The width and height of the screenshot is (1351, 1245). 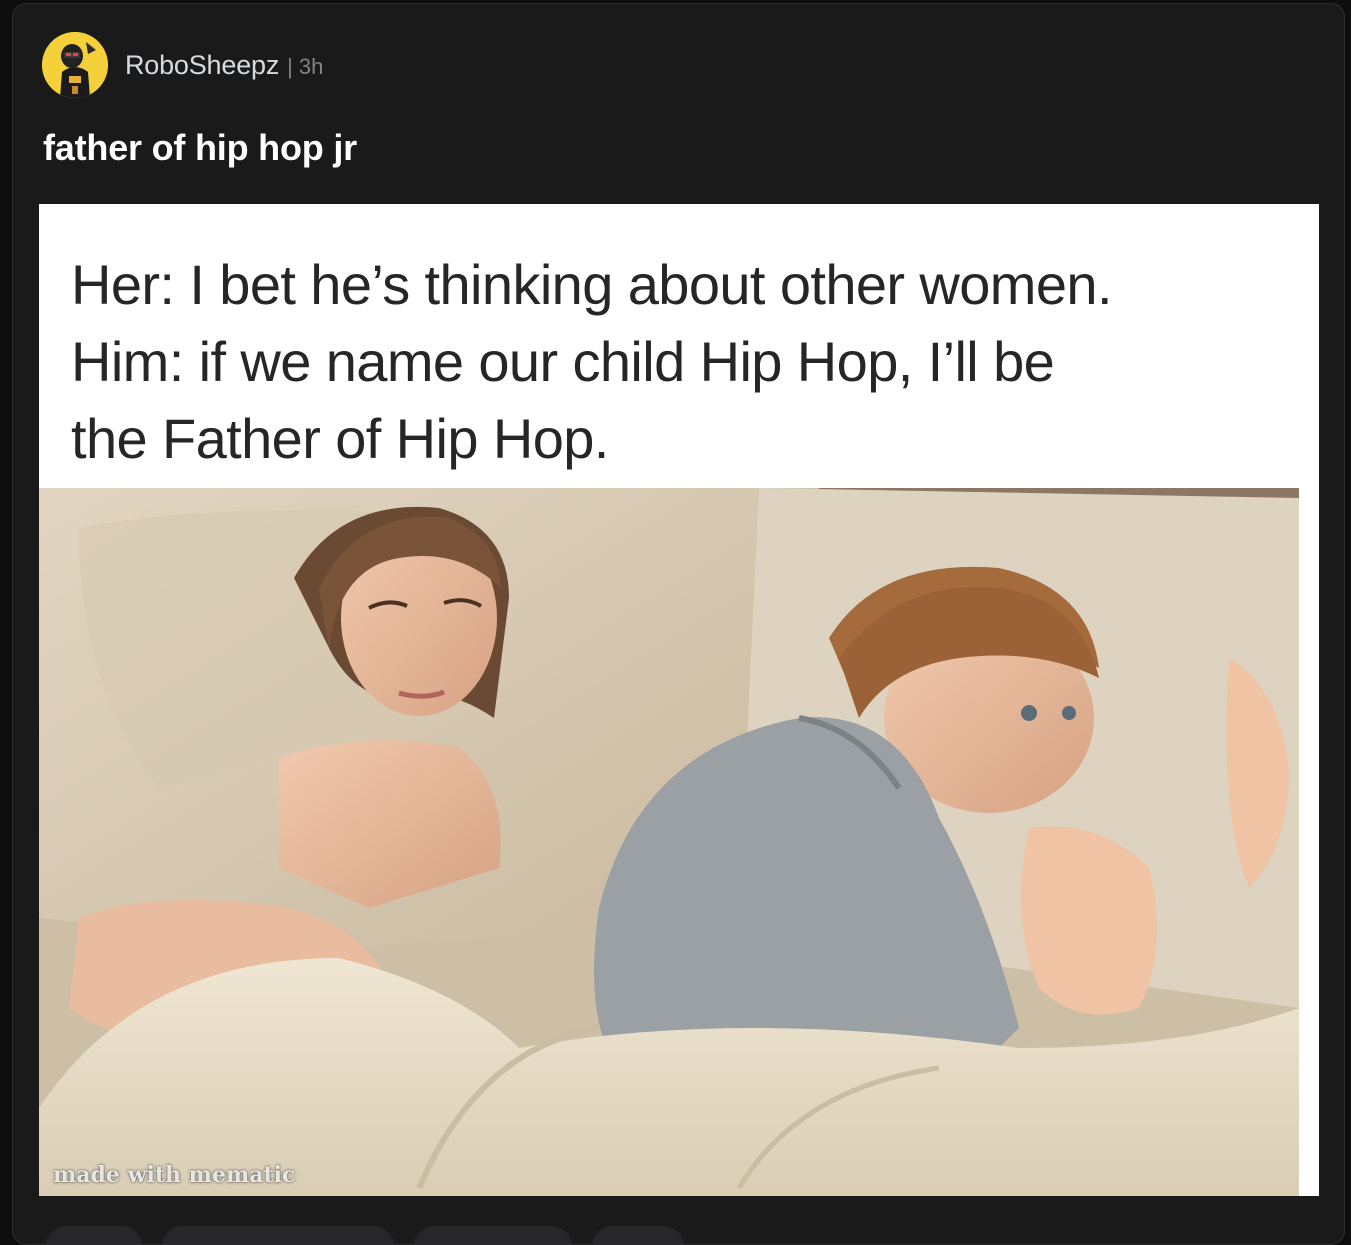 I want to click on mematic-watermark: made with mematic, so click(x=174, y=1175).